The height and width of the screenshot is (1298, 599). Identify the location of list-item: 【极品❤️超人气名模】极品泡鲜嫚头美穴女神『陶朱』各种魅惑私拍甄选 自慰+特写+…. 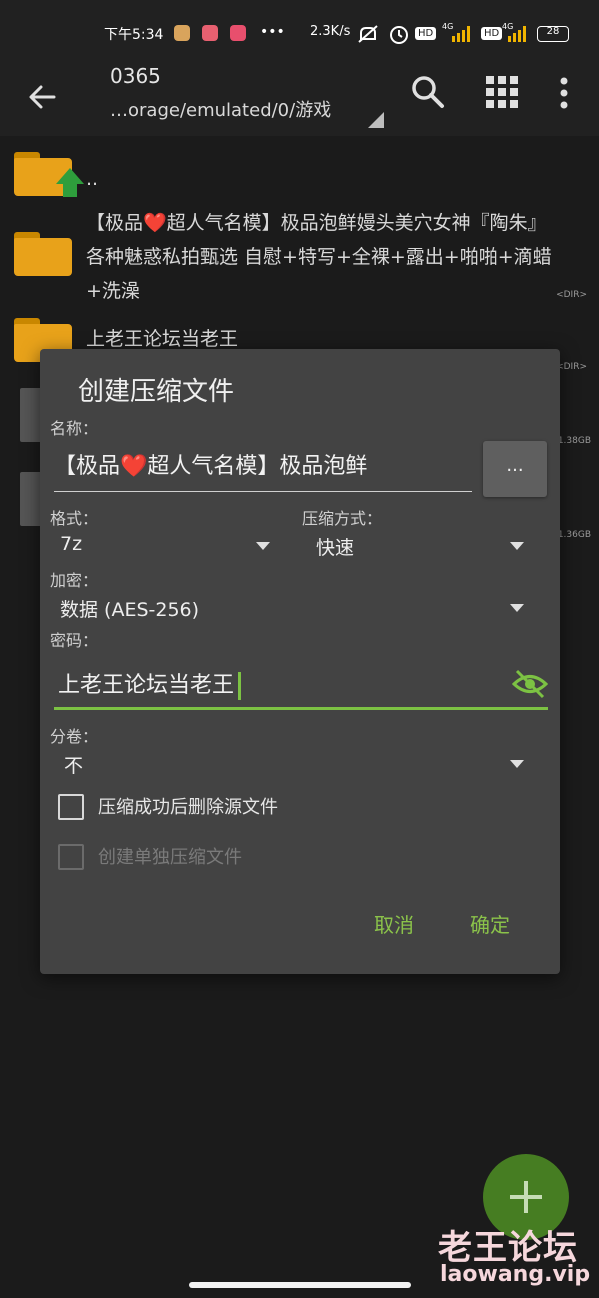
(299, 254).